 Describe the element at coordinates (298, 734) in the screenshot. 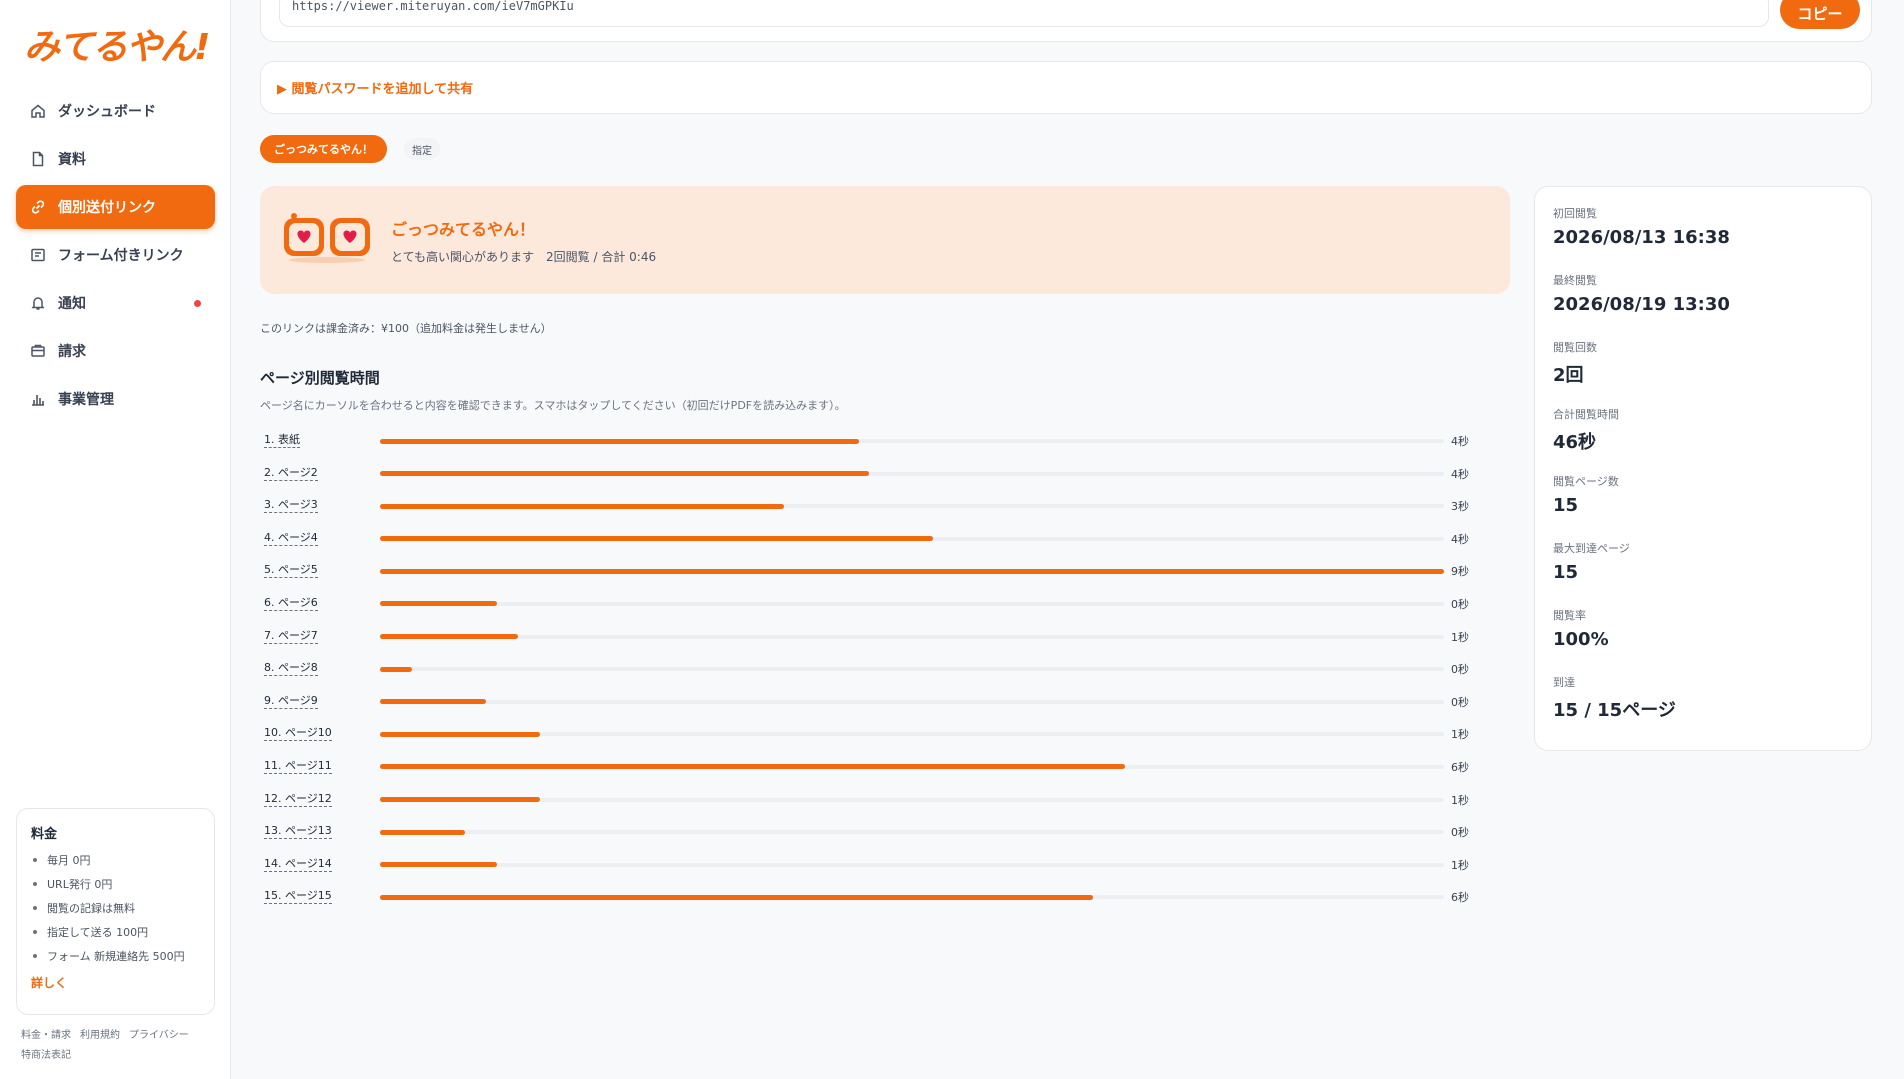

I see `page-name-link: 10. ページ10` at that location.